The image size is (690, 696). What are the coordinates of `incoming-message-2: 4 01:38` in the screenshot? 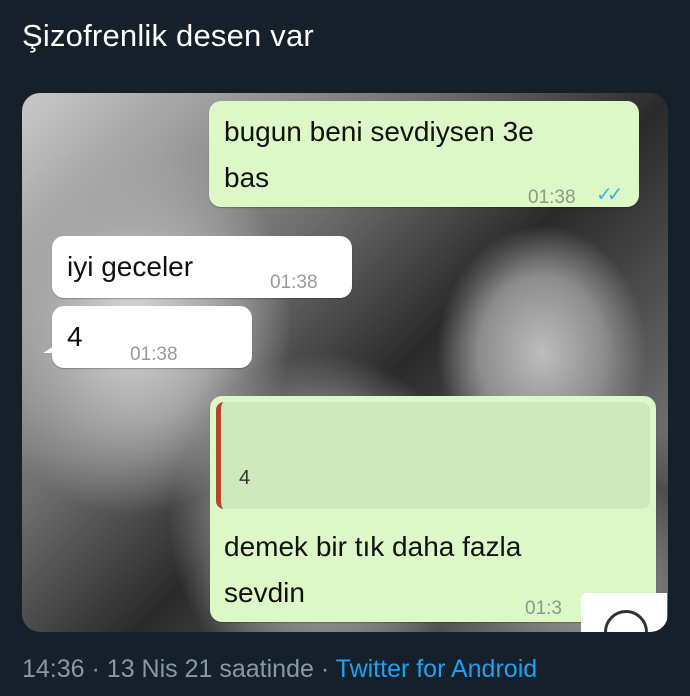 It's located at (152, 337).